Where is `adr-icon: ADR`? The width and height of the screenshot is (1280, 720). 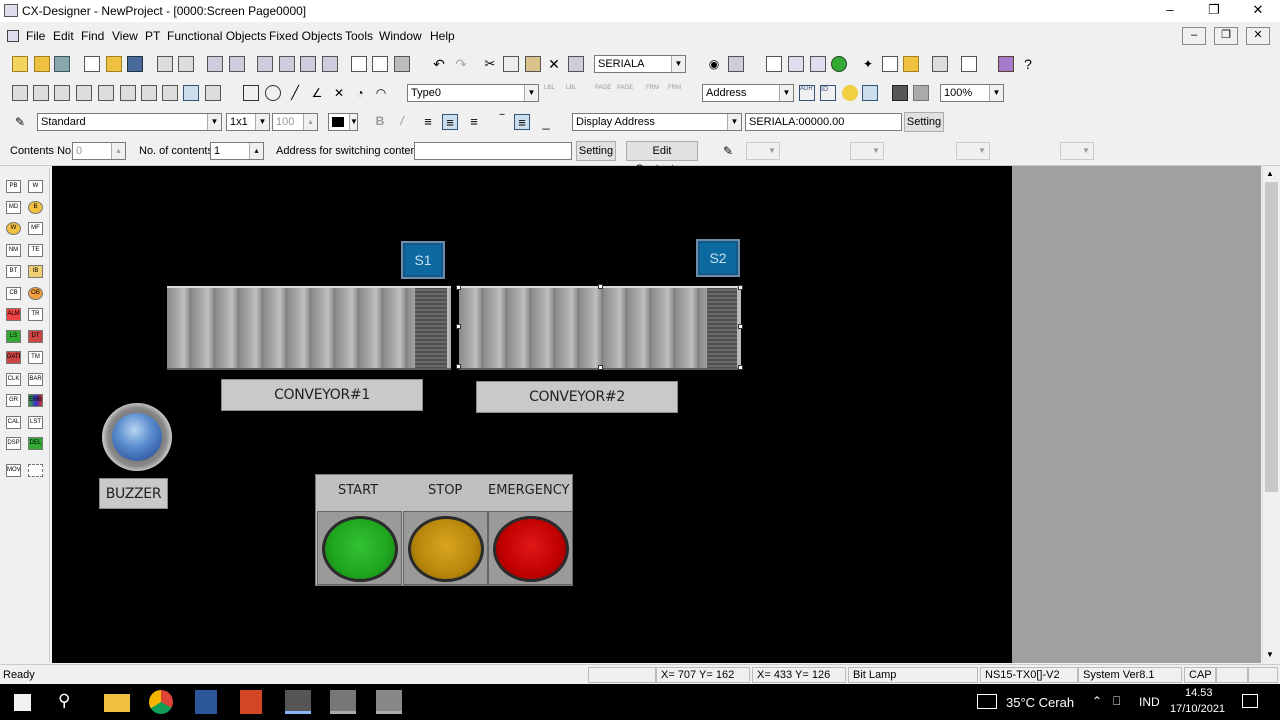 adr-icon: ADR is located at coordinates (807, 93).